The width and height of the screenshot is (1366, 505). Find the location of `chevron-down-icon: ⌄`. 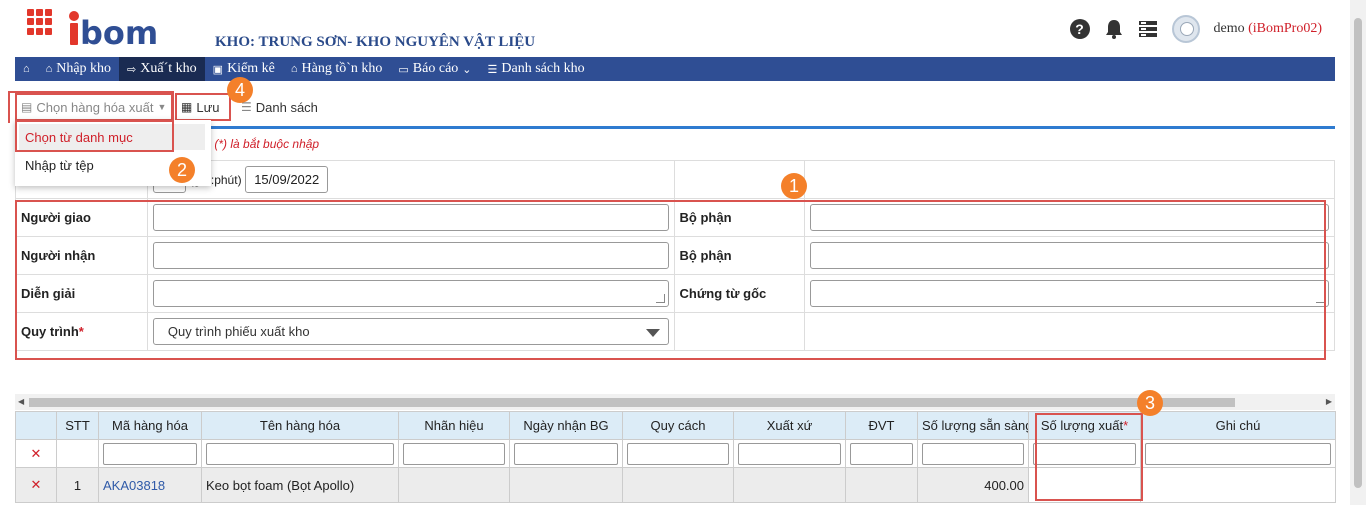

chevron-down-icon: ⌄ is located at coordinates (467, 69).